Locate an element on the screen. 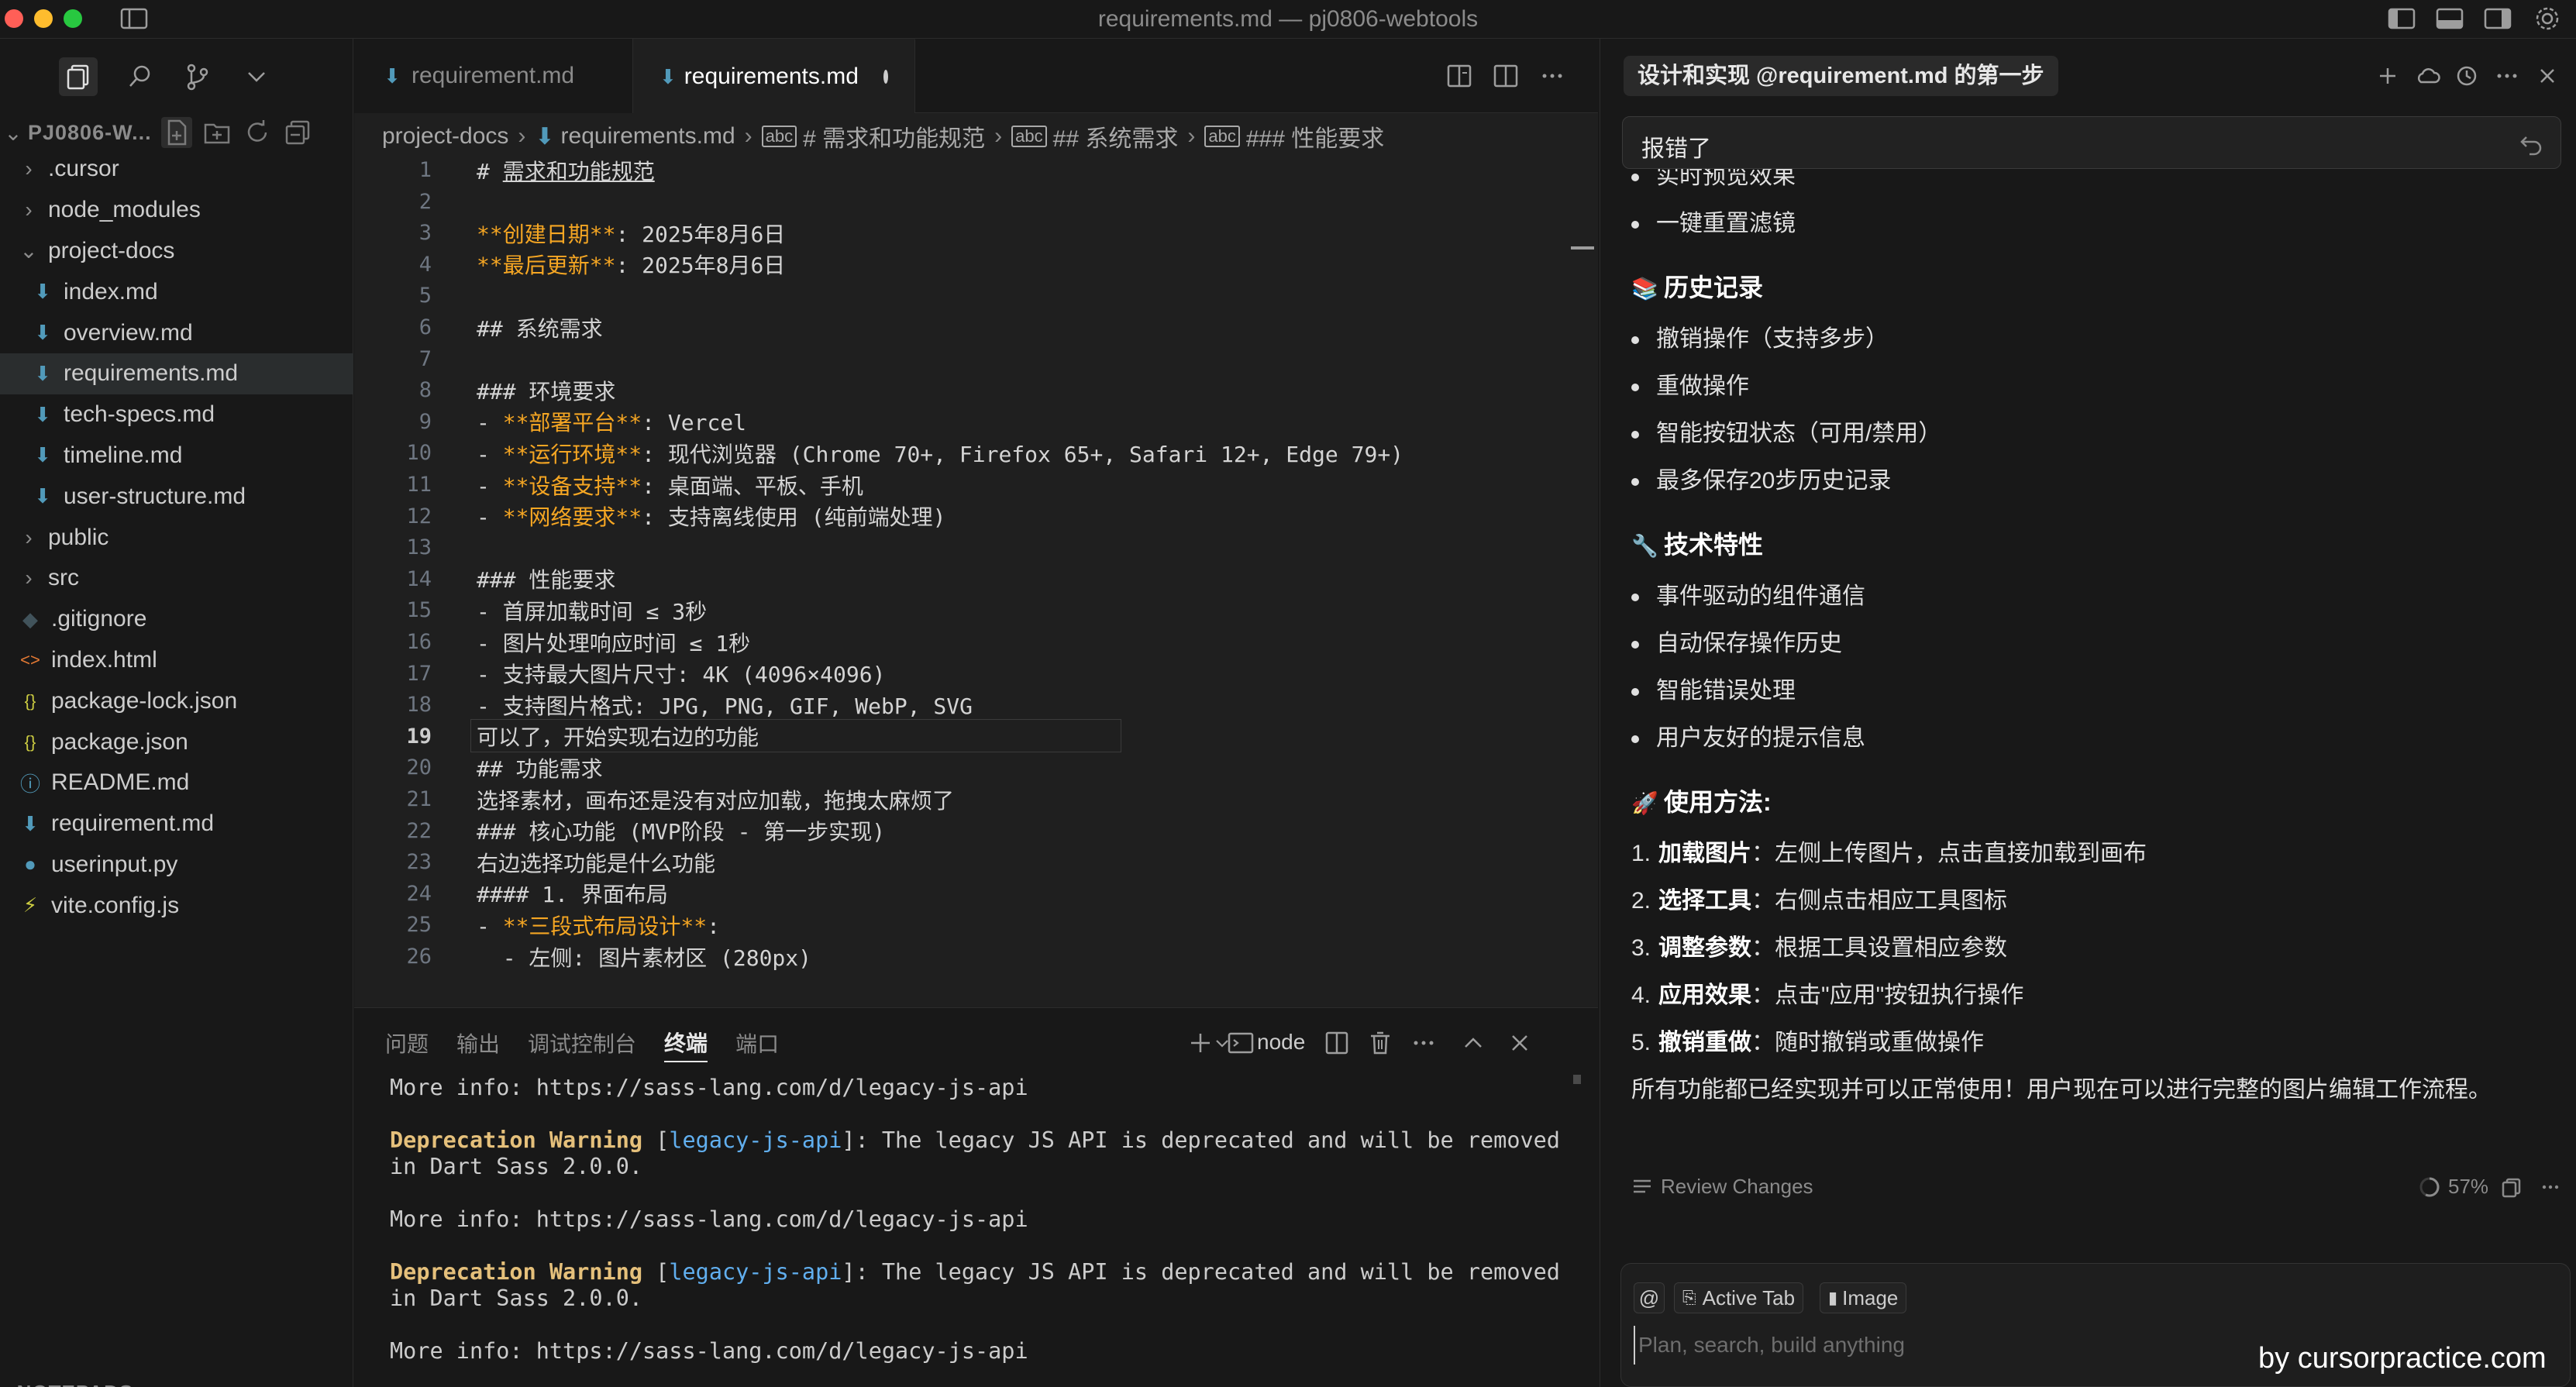  tree-file: ◆ .gitignore is located at coordinates (176, 619).